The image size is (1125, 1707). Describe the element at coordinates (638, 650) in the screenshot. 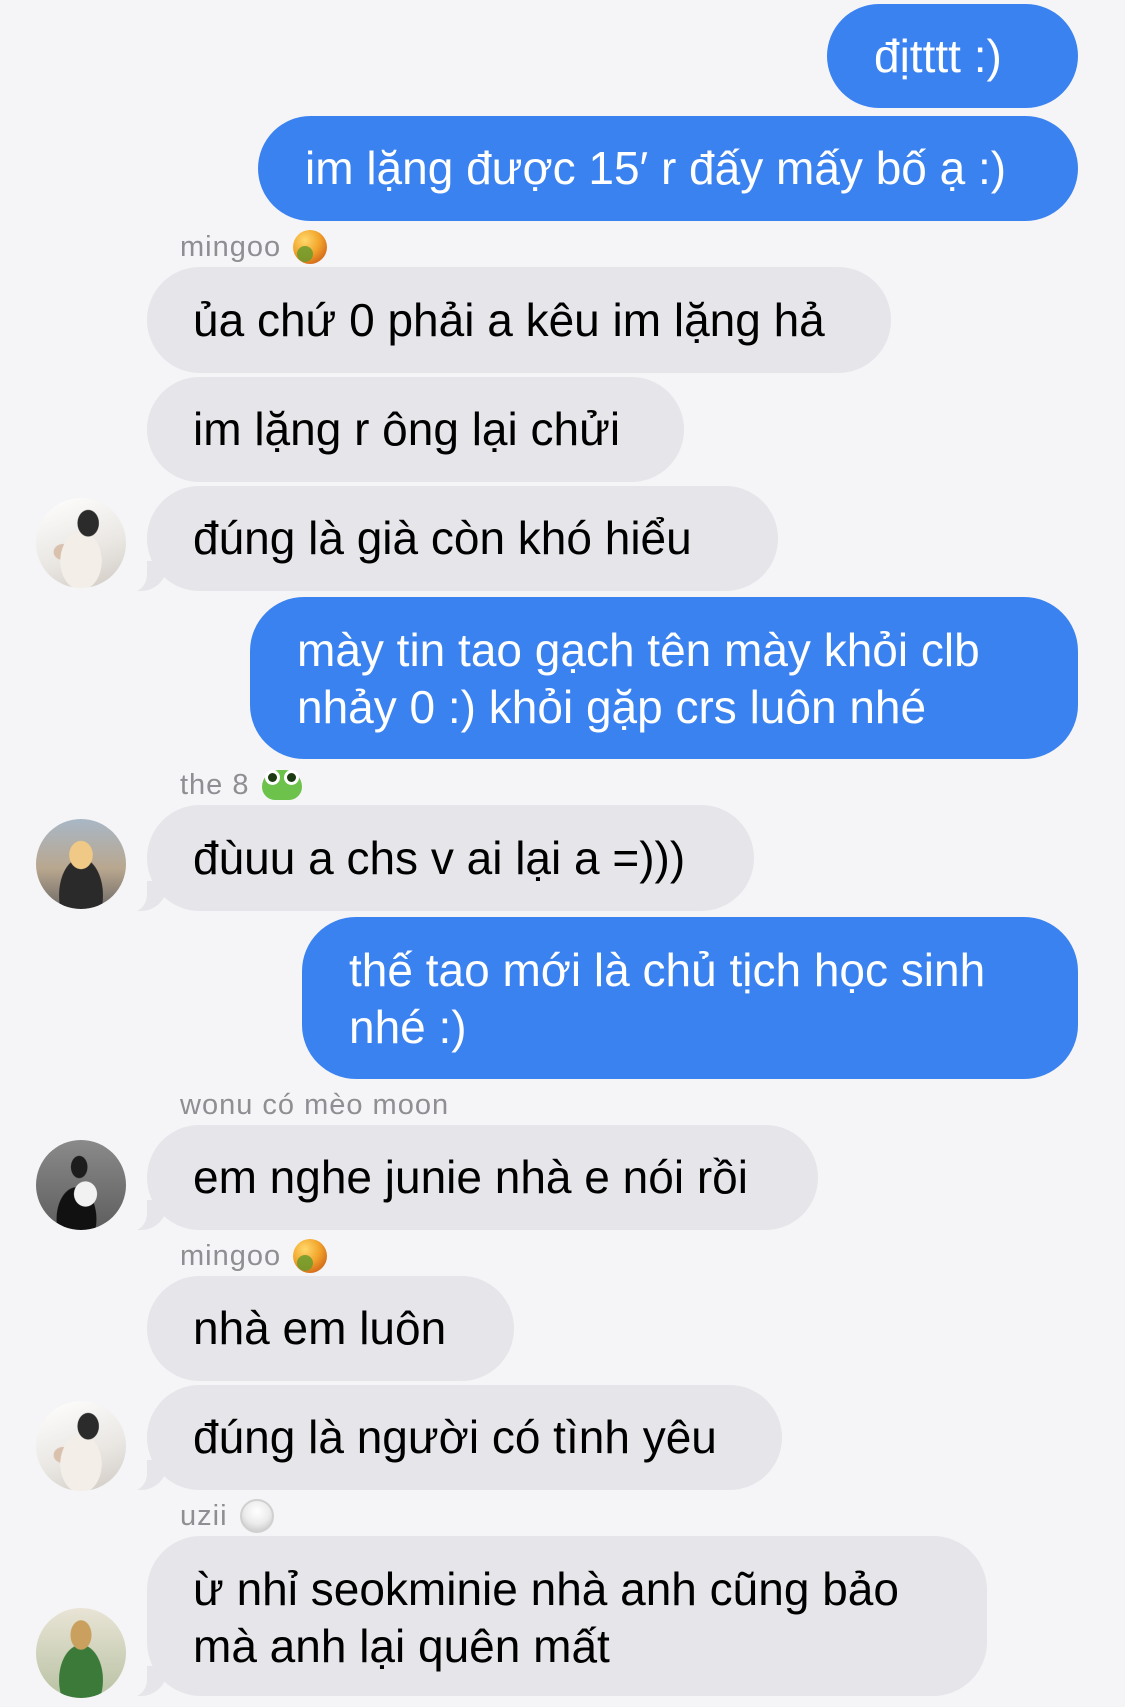

I see `message-text-line: mày tin tao gạch tên mày khỏi clb` at that location.